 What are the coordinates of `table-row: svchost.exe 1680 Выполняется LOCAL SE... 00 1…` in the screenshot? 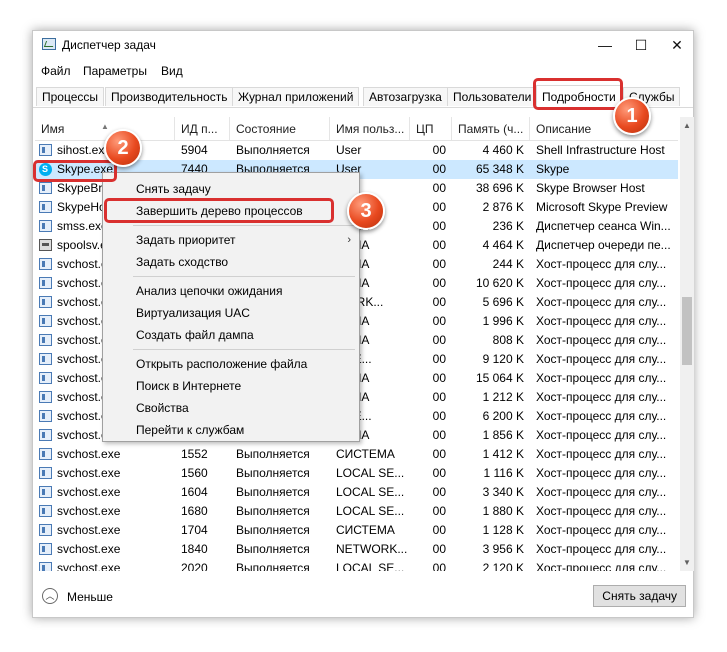 It's located at (356, 511).